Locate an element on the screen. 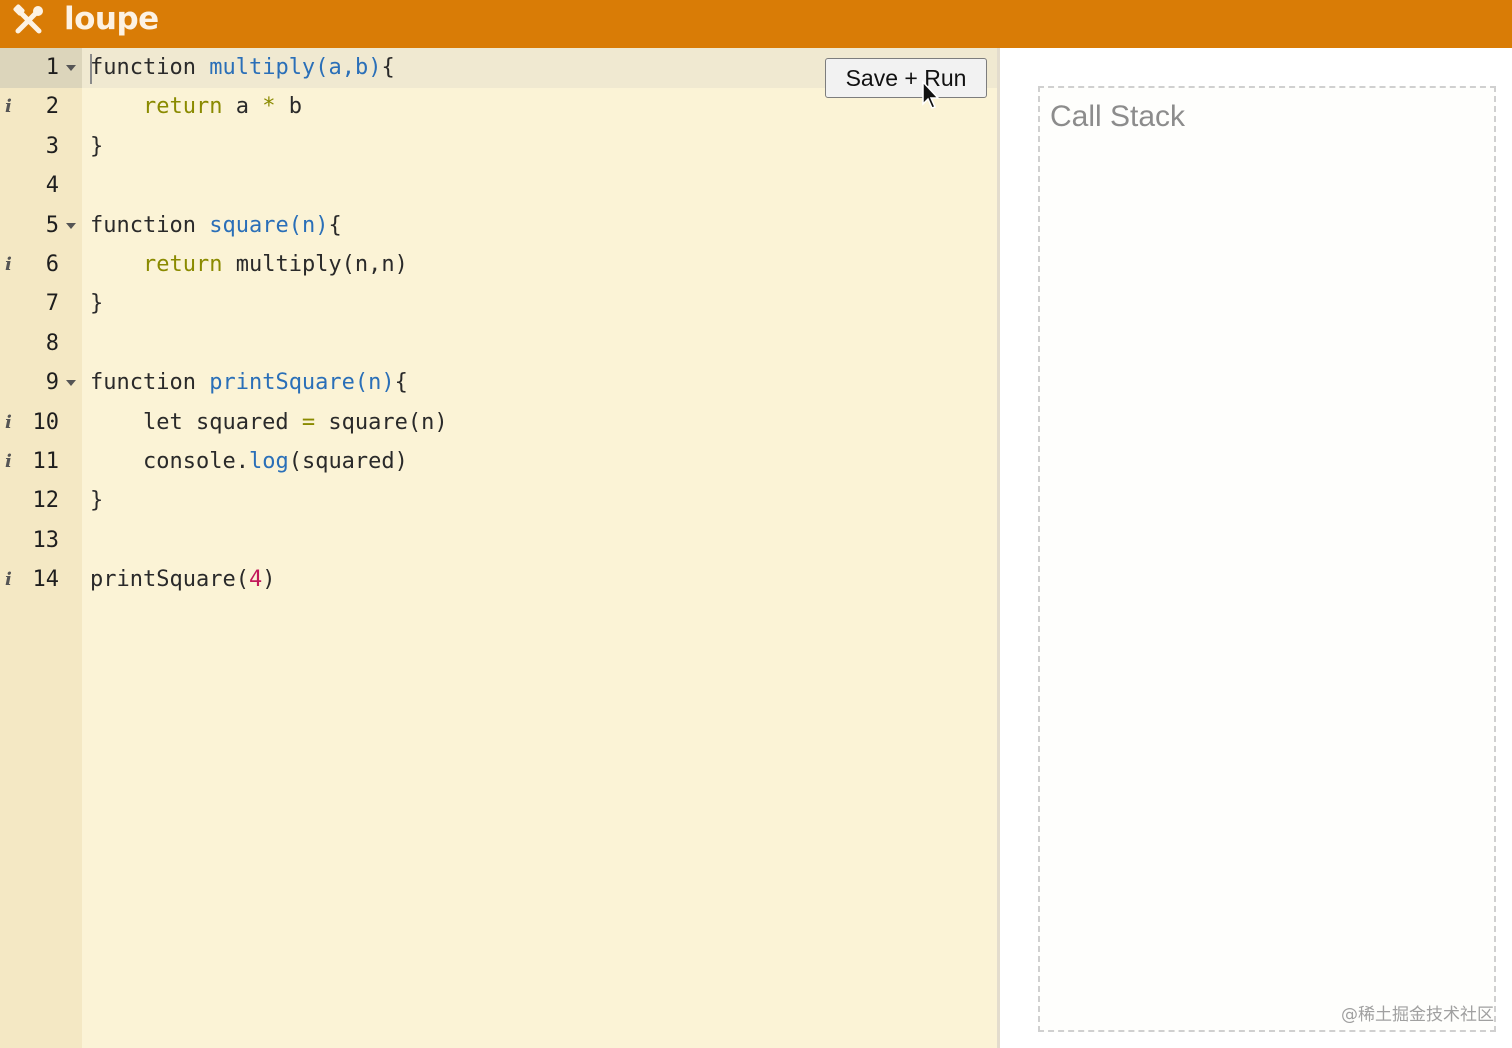 This screenshot has height=1048, width=1512. watermark: @稀土掘金技术社区 is located at coordinates (1417, 1015).